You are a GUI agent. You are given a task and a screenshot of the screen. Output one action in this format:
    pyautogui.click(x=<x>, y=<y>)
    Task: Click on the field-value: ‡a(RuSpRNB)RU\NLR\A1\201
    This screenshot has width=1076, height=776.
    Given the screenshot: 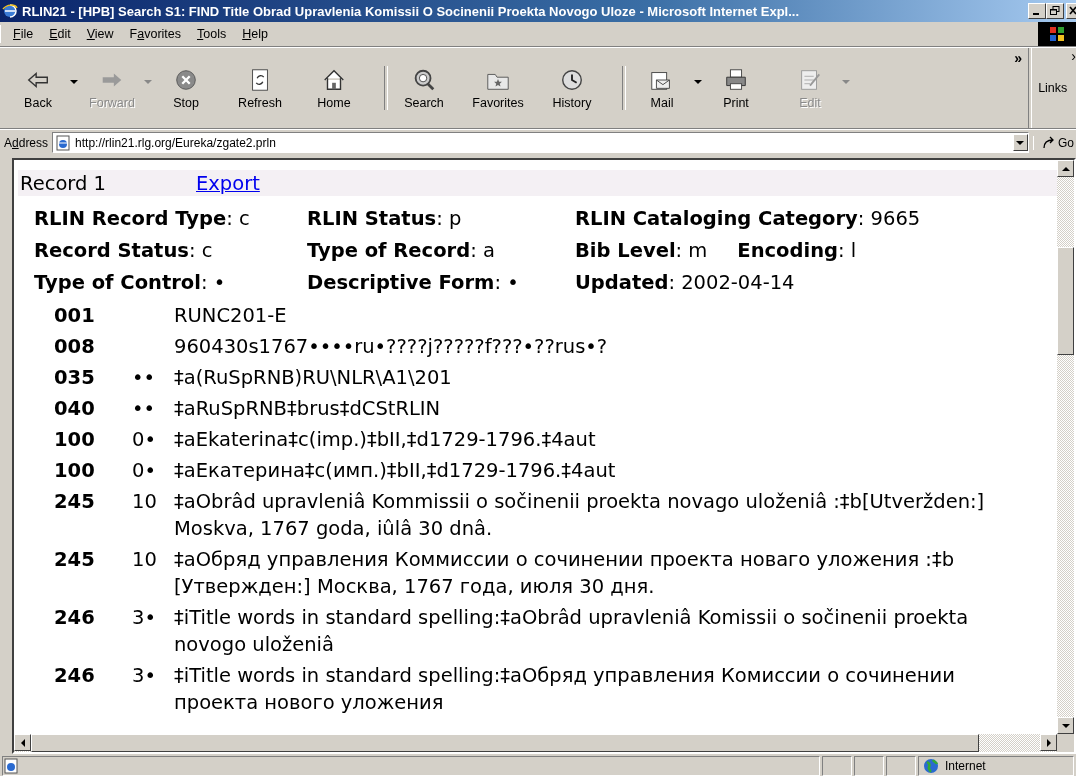 What is the action you would take?
    pyautogui.click(x=313, y=378)
    